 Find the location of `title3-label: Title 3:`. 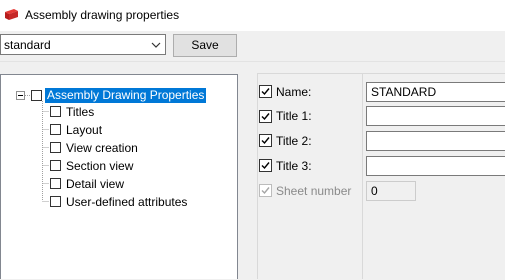

title3-label: Title 3: is located at coordinates (294, 166).